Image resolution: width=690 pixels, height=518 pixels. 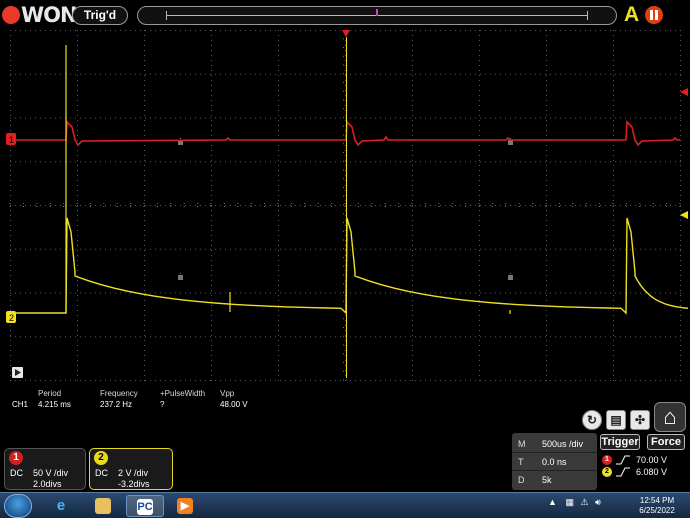 I want to click on ch2-coupling: DC, so click(x=101, y=473).